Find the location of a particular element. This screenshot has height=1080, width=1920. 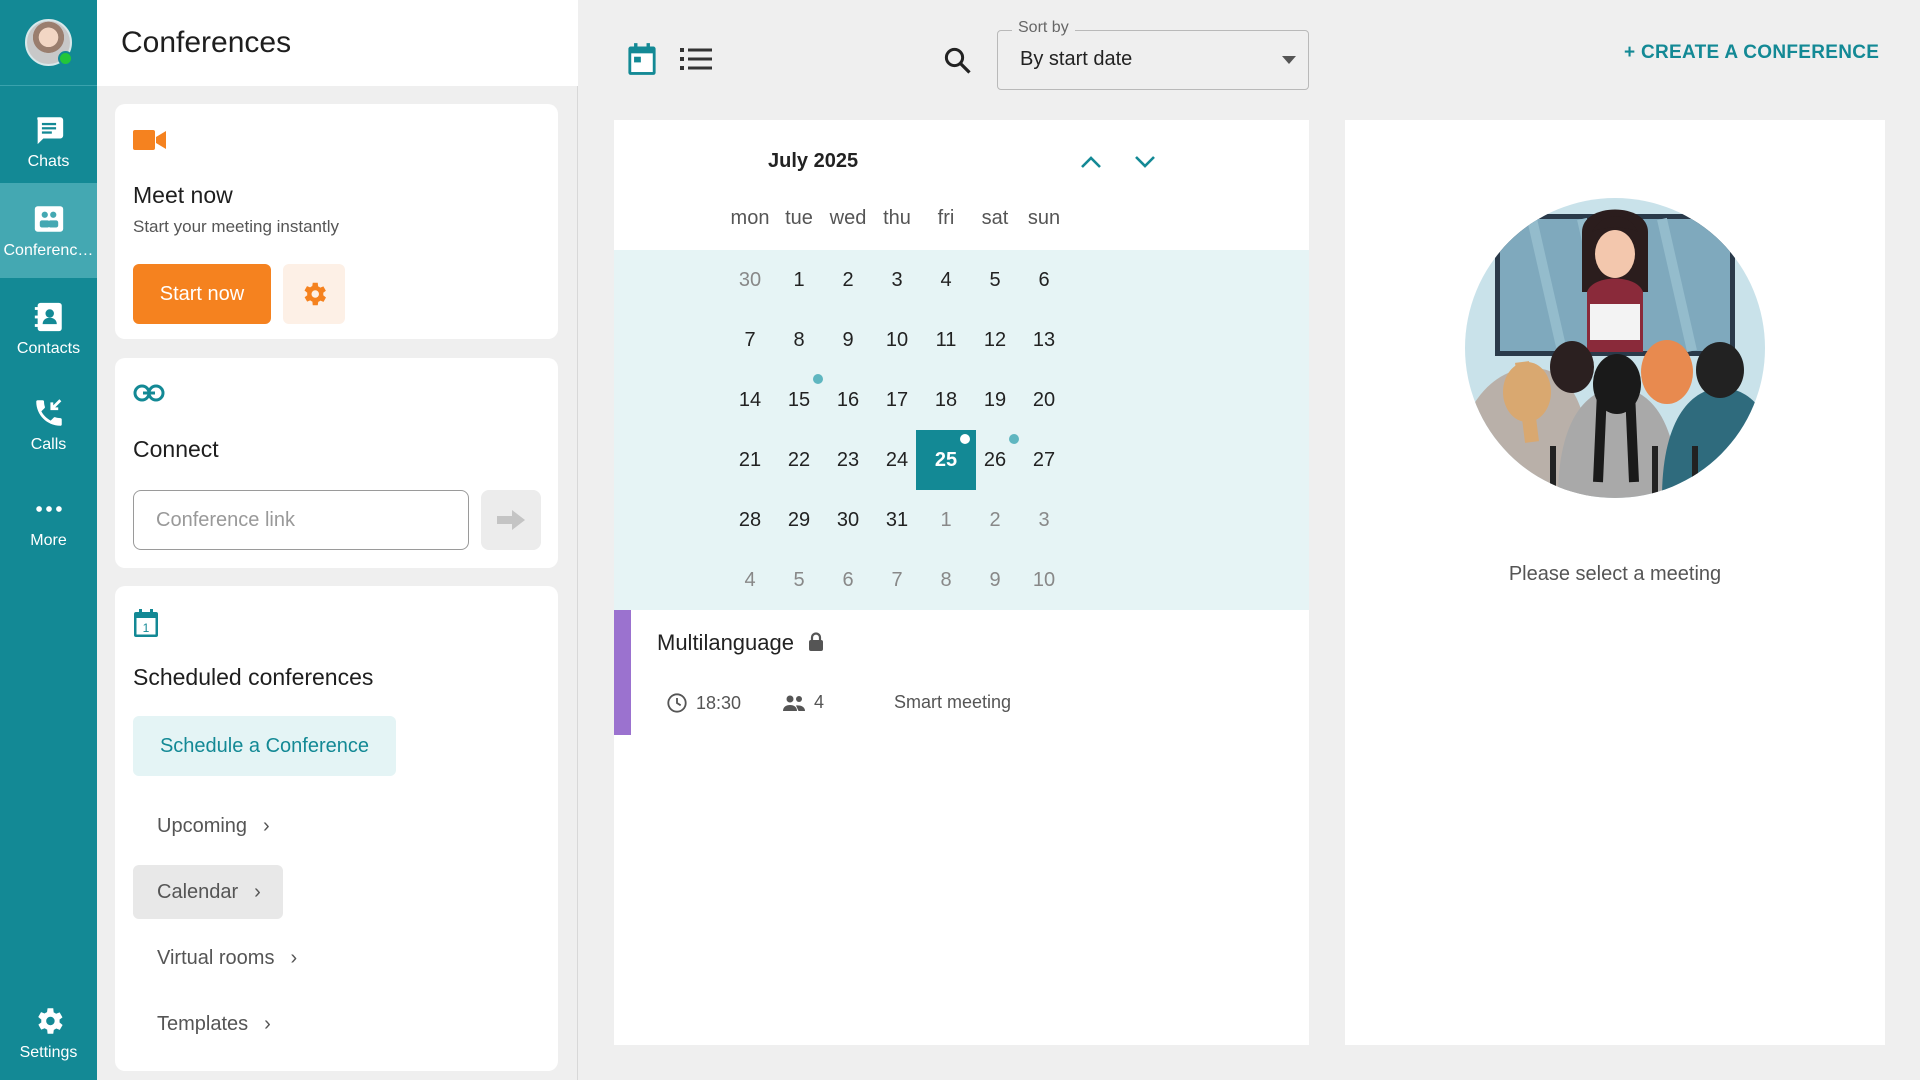

nav-link-calendar: Calendar › is located at coordinates (208, 892).